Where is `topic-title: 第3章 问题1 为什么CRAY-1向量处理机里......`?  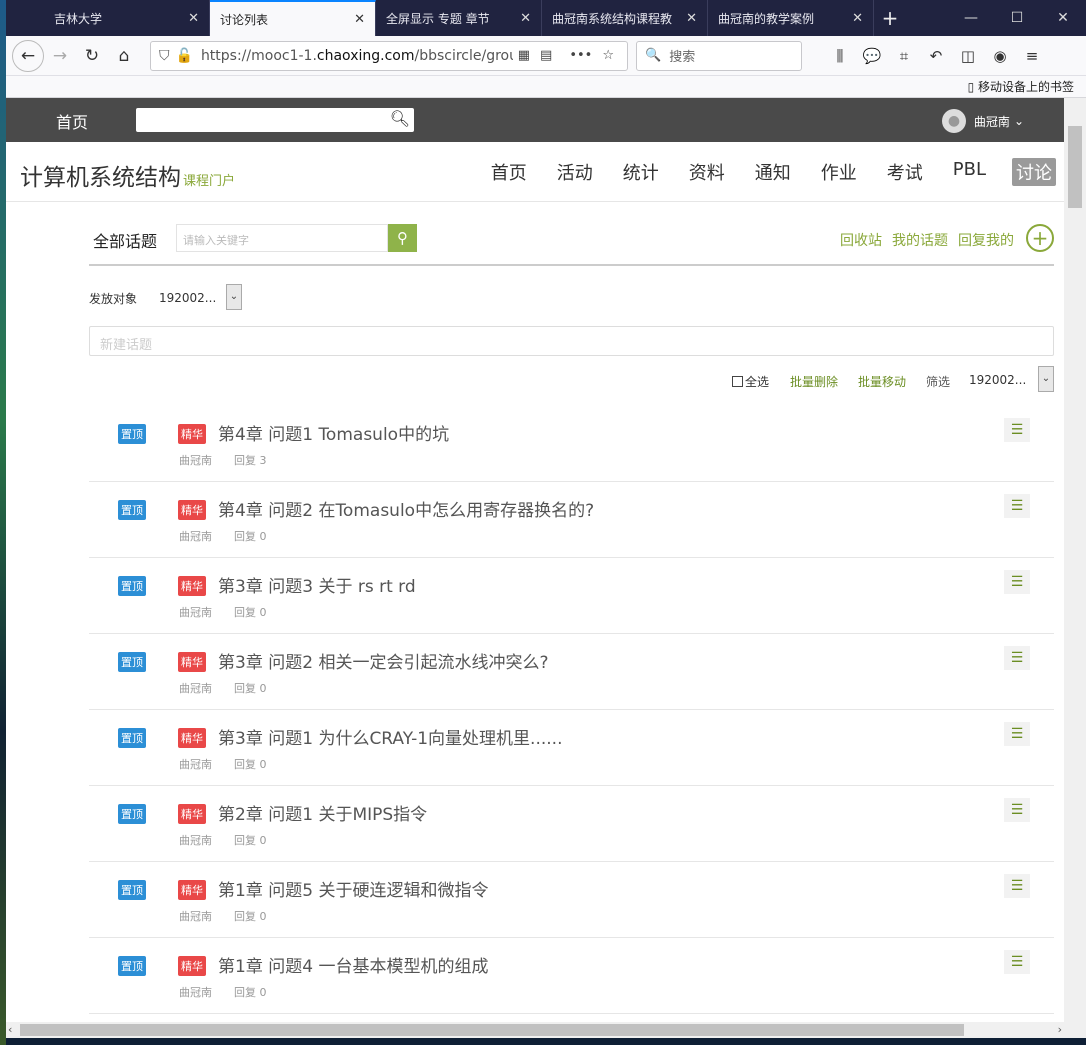 topic-title: 第3章 问题1 为什么CRAY-1向量处理机里...... is located at coordinates (390, 736).